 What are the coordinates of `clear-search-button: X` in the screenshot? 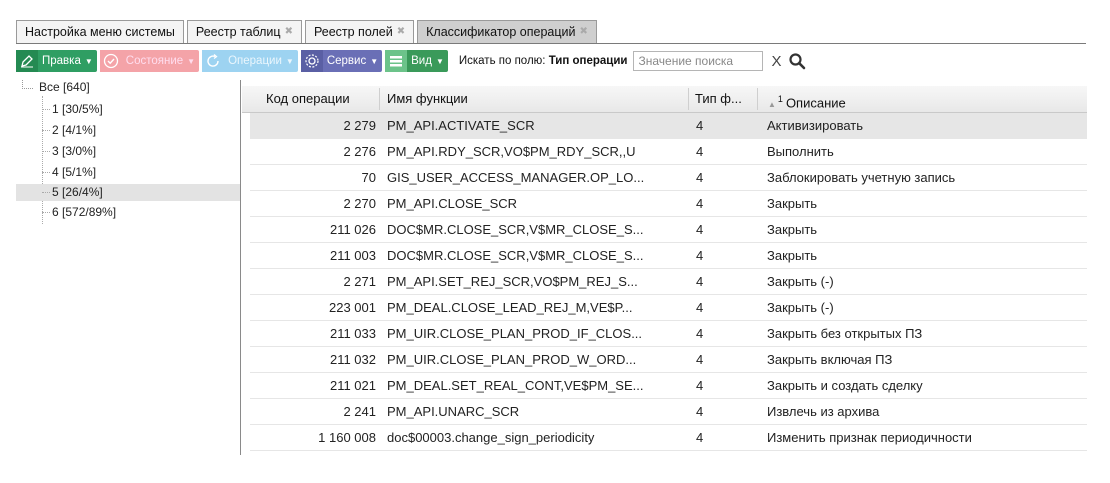 It's located at (776, 61).